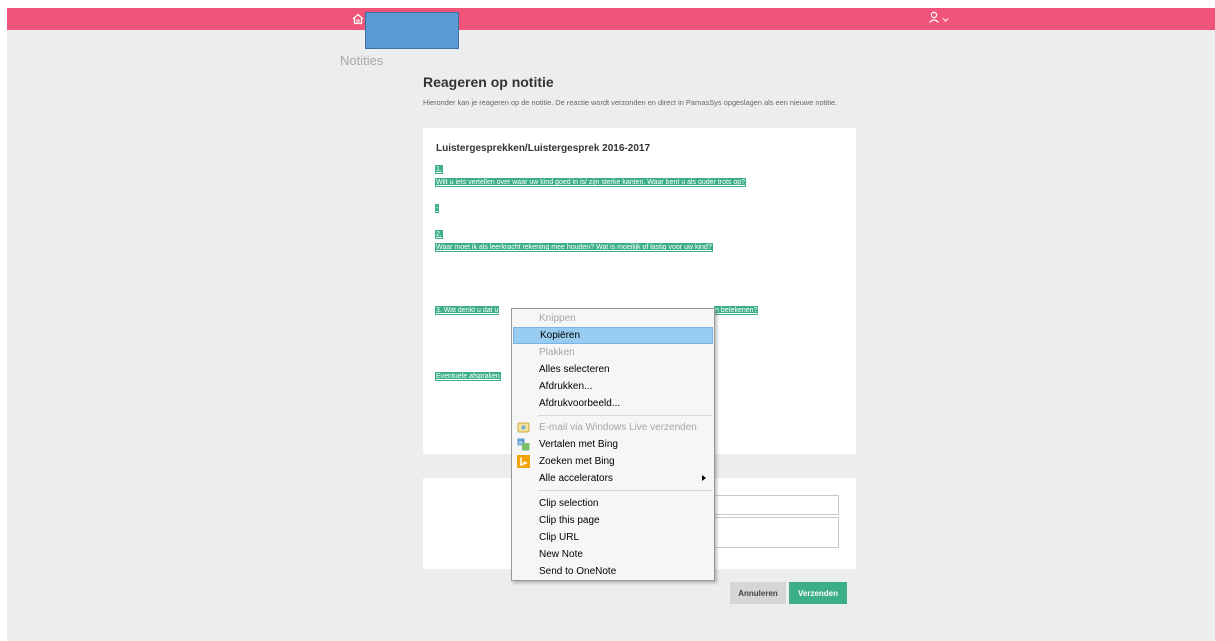 This screenshot has height=641, width=1215. I want to click on menu-item-send-onenote: Send to OneNote, so click(613, 571).